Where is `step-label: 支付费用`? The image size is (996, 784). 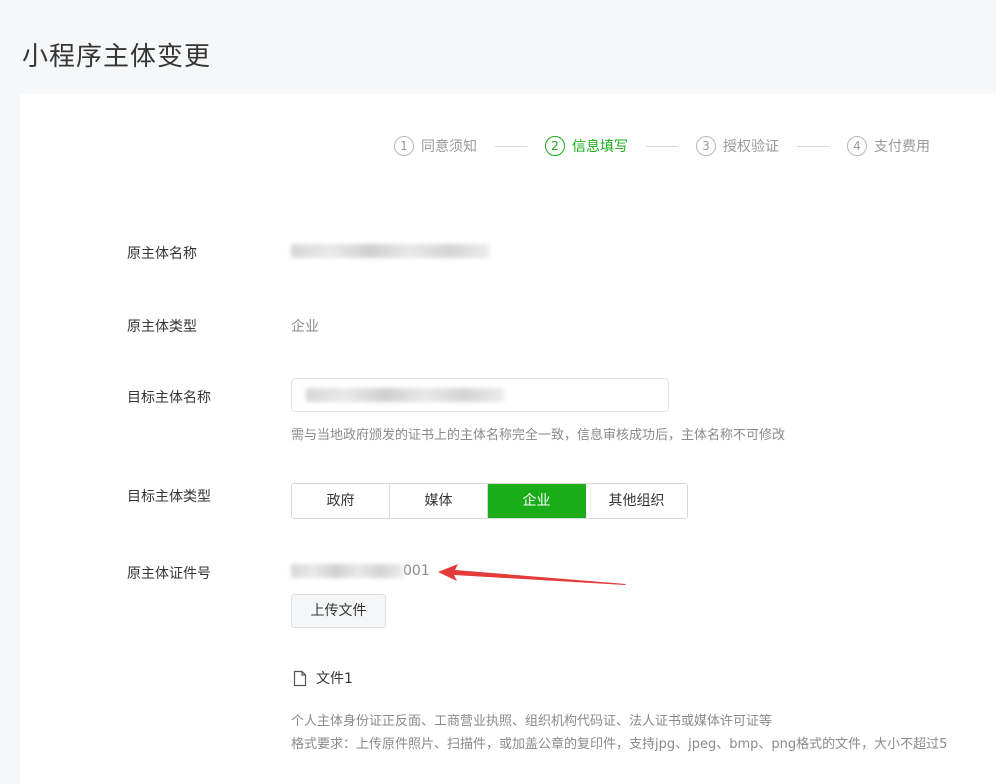
step-label: 支付费用 is located at coordinates (902, 147).